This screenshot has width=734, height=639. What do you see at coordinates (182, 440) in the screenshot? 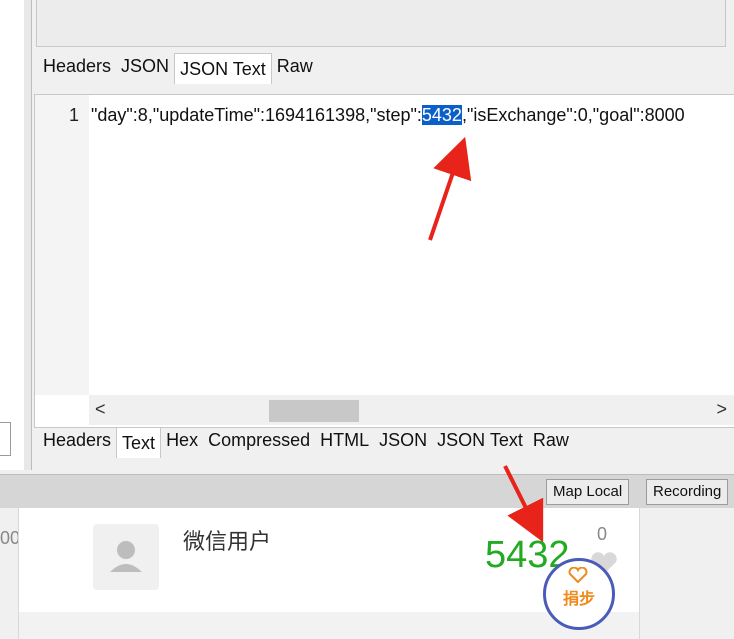
I see `tab-hex: Hex` at bounding box center [182, 440].